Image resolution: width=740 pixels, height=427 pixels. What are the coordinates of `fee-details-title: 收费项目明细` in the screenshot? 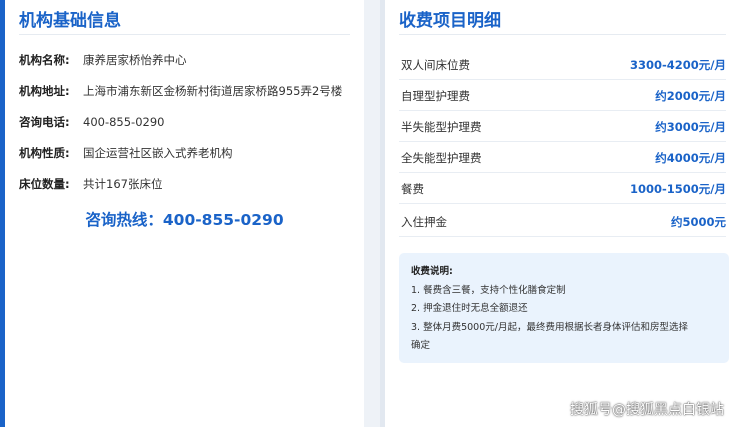 It's located at (450, 21).